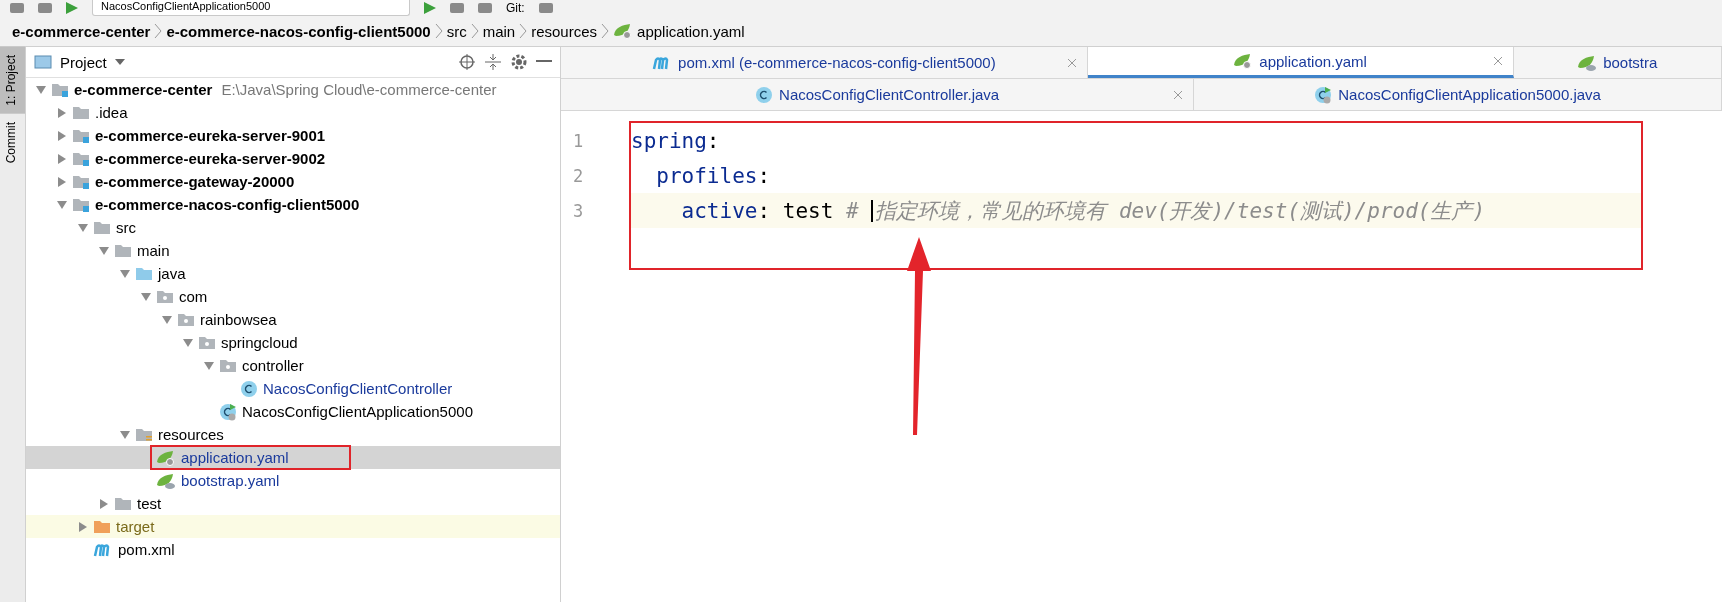 This screenshot has height=602, width=1722. Describe the element at coordinates (515, 8) in the screenshot. I see `git-label: Git:` at that location.